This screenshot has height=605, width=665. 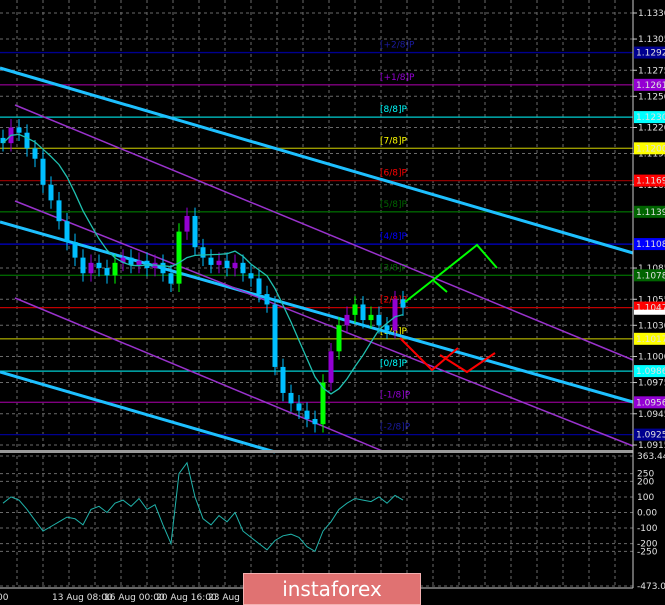 I want to click on price-level-badge-text: 1.1169, so click(x=650, y=182).